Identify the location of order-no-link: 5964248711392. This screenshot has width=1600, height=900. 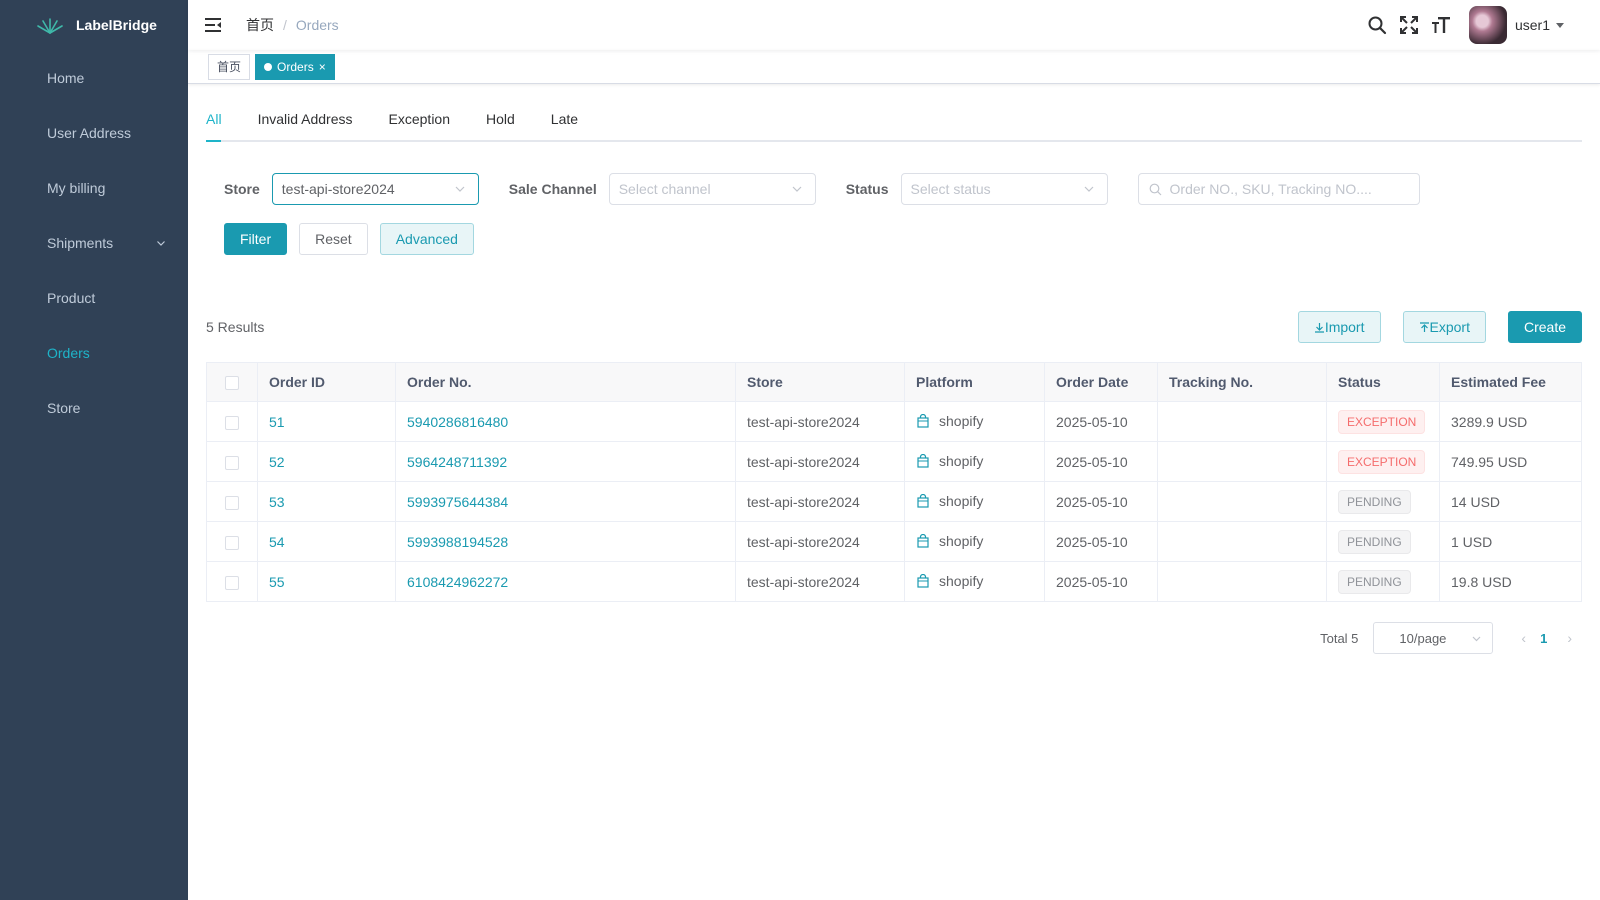
(457, 462).